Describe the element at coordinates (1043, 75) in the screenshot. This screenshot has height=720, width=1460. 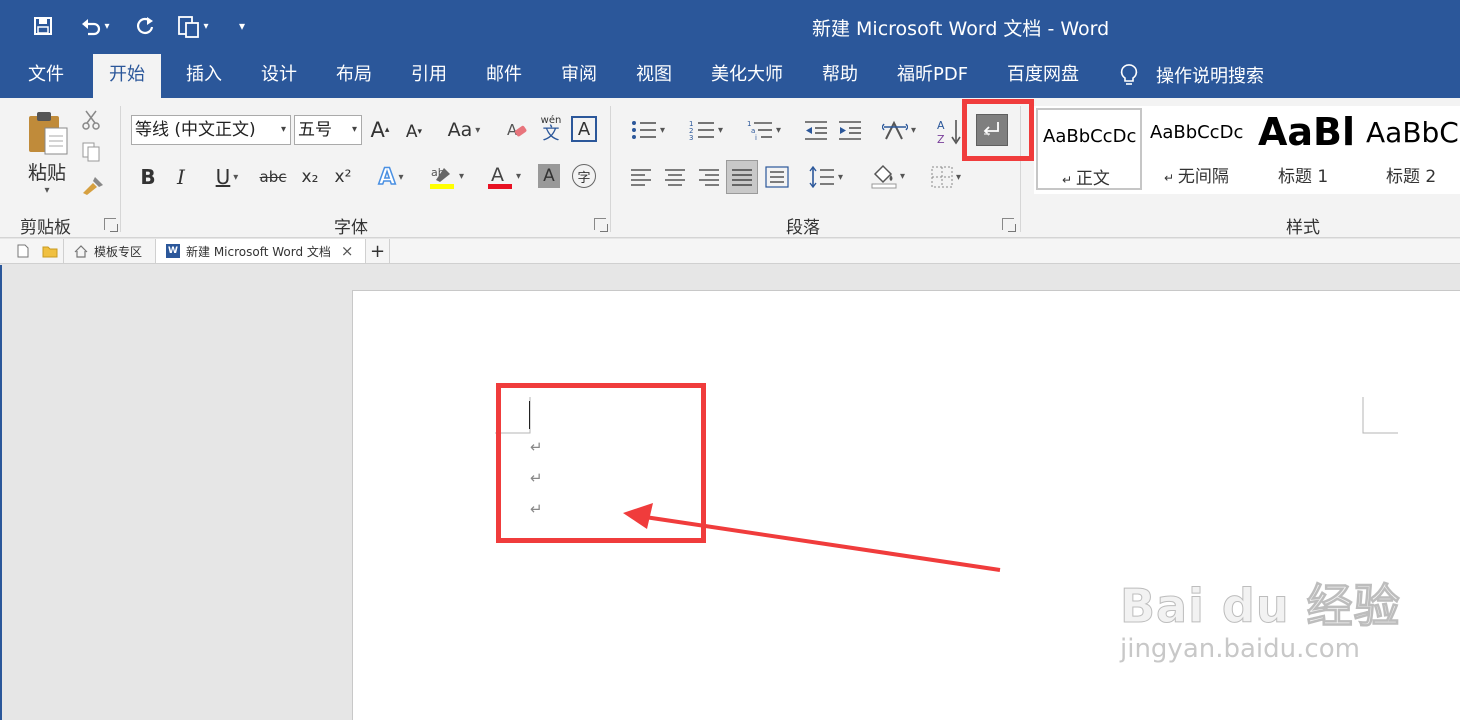
I see `tab-baidu-netdisk: 百度网盘` at that location.